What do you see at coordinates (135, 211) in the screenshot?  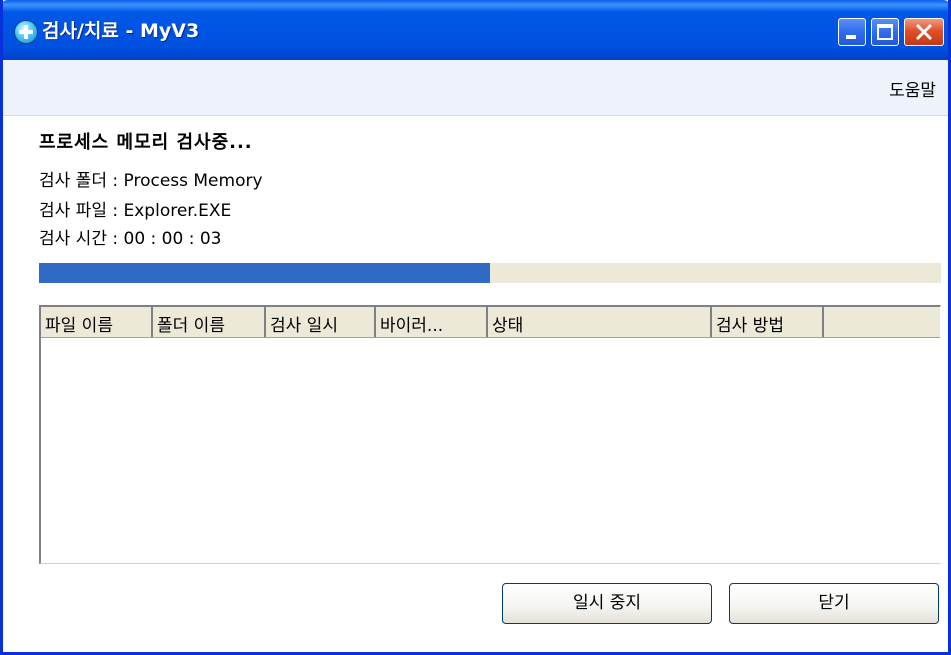 I see `scan-file-info: 검사 파일 : Explorer.EXE` at bounding box center [135, 211].